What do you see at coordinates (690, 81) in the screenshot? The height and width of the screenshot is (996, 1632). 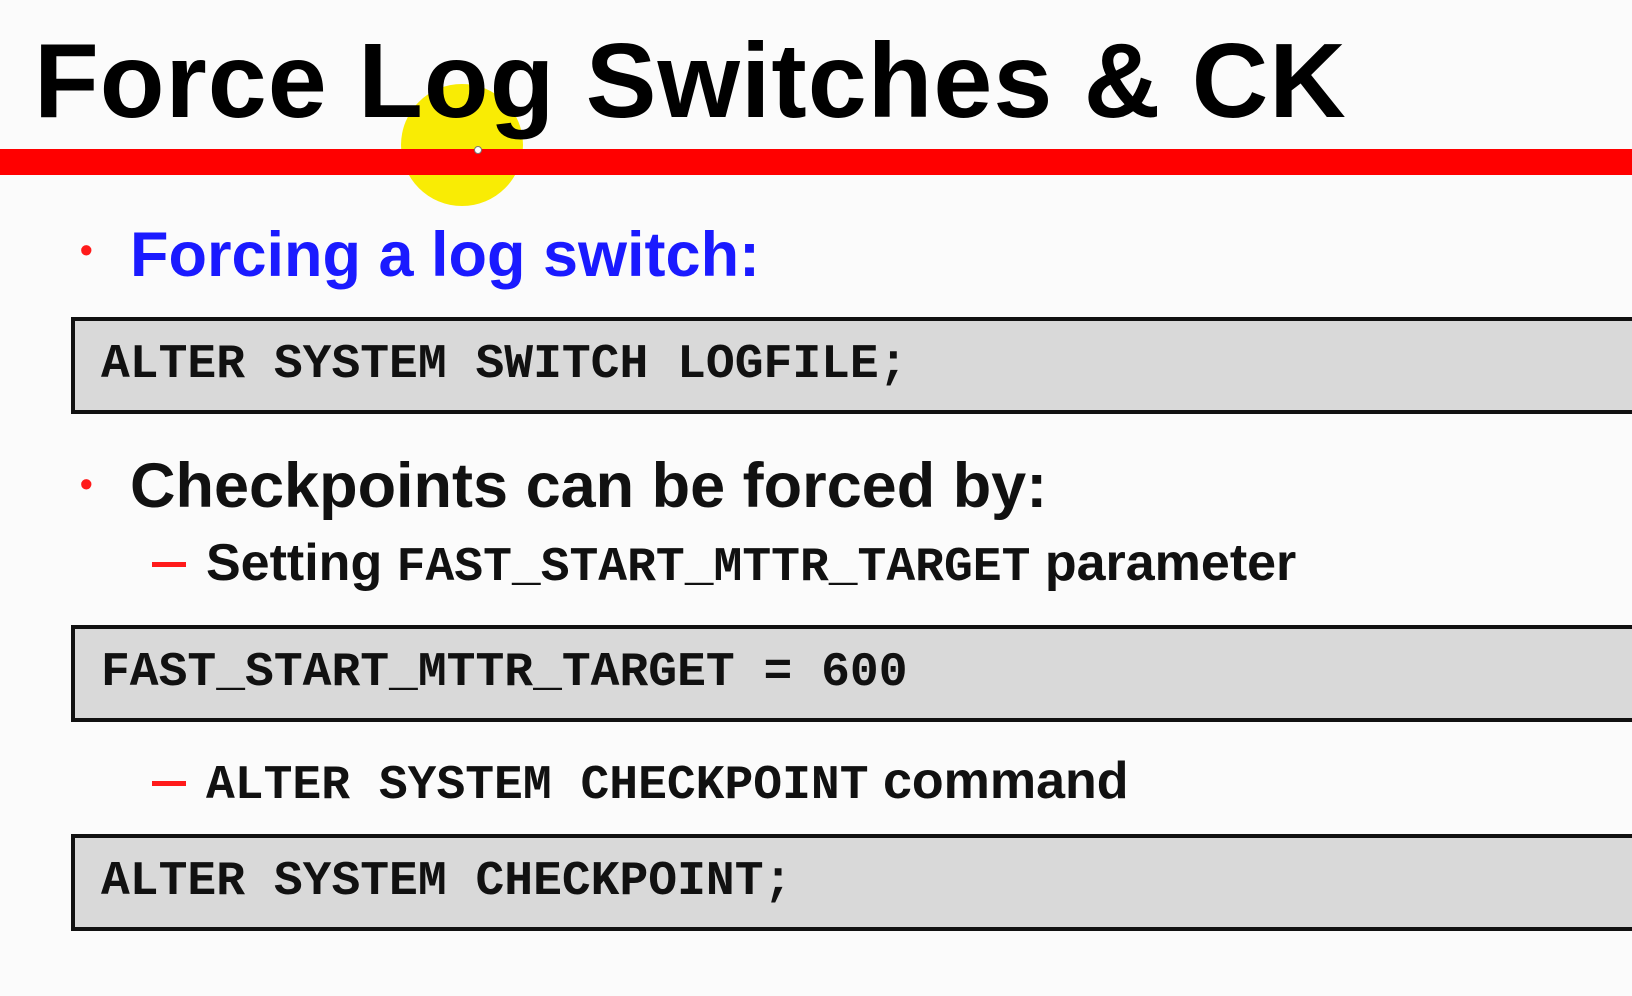 I see `slide-title: Force Log Switches & CK` at bounding box center [690, 81].